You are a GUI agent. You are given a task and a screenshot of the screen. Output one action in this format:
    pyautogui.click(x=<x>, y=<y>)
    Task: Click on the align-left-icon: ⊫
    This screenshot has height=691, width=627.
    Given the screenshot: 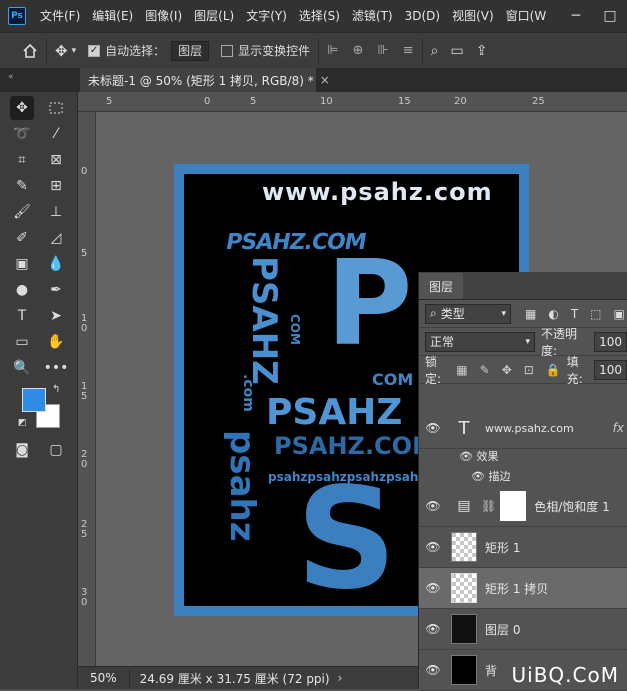 What is the action you would take?
    pyautogui.click(x=332, y=50)
    